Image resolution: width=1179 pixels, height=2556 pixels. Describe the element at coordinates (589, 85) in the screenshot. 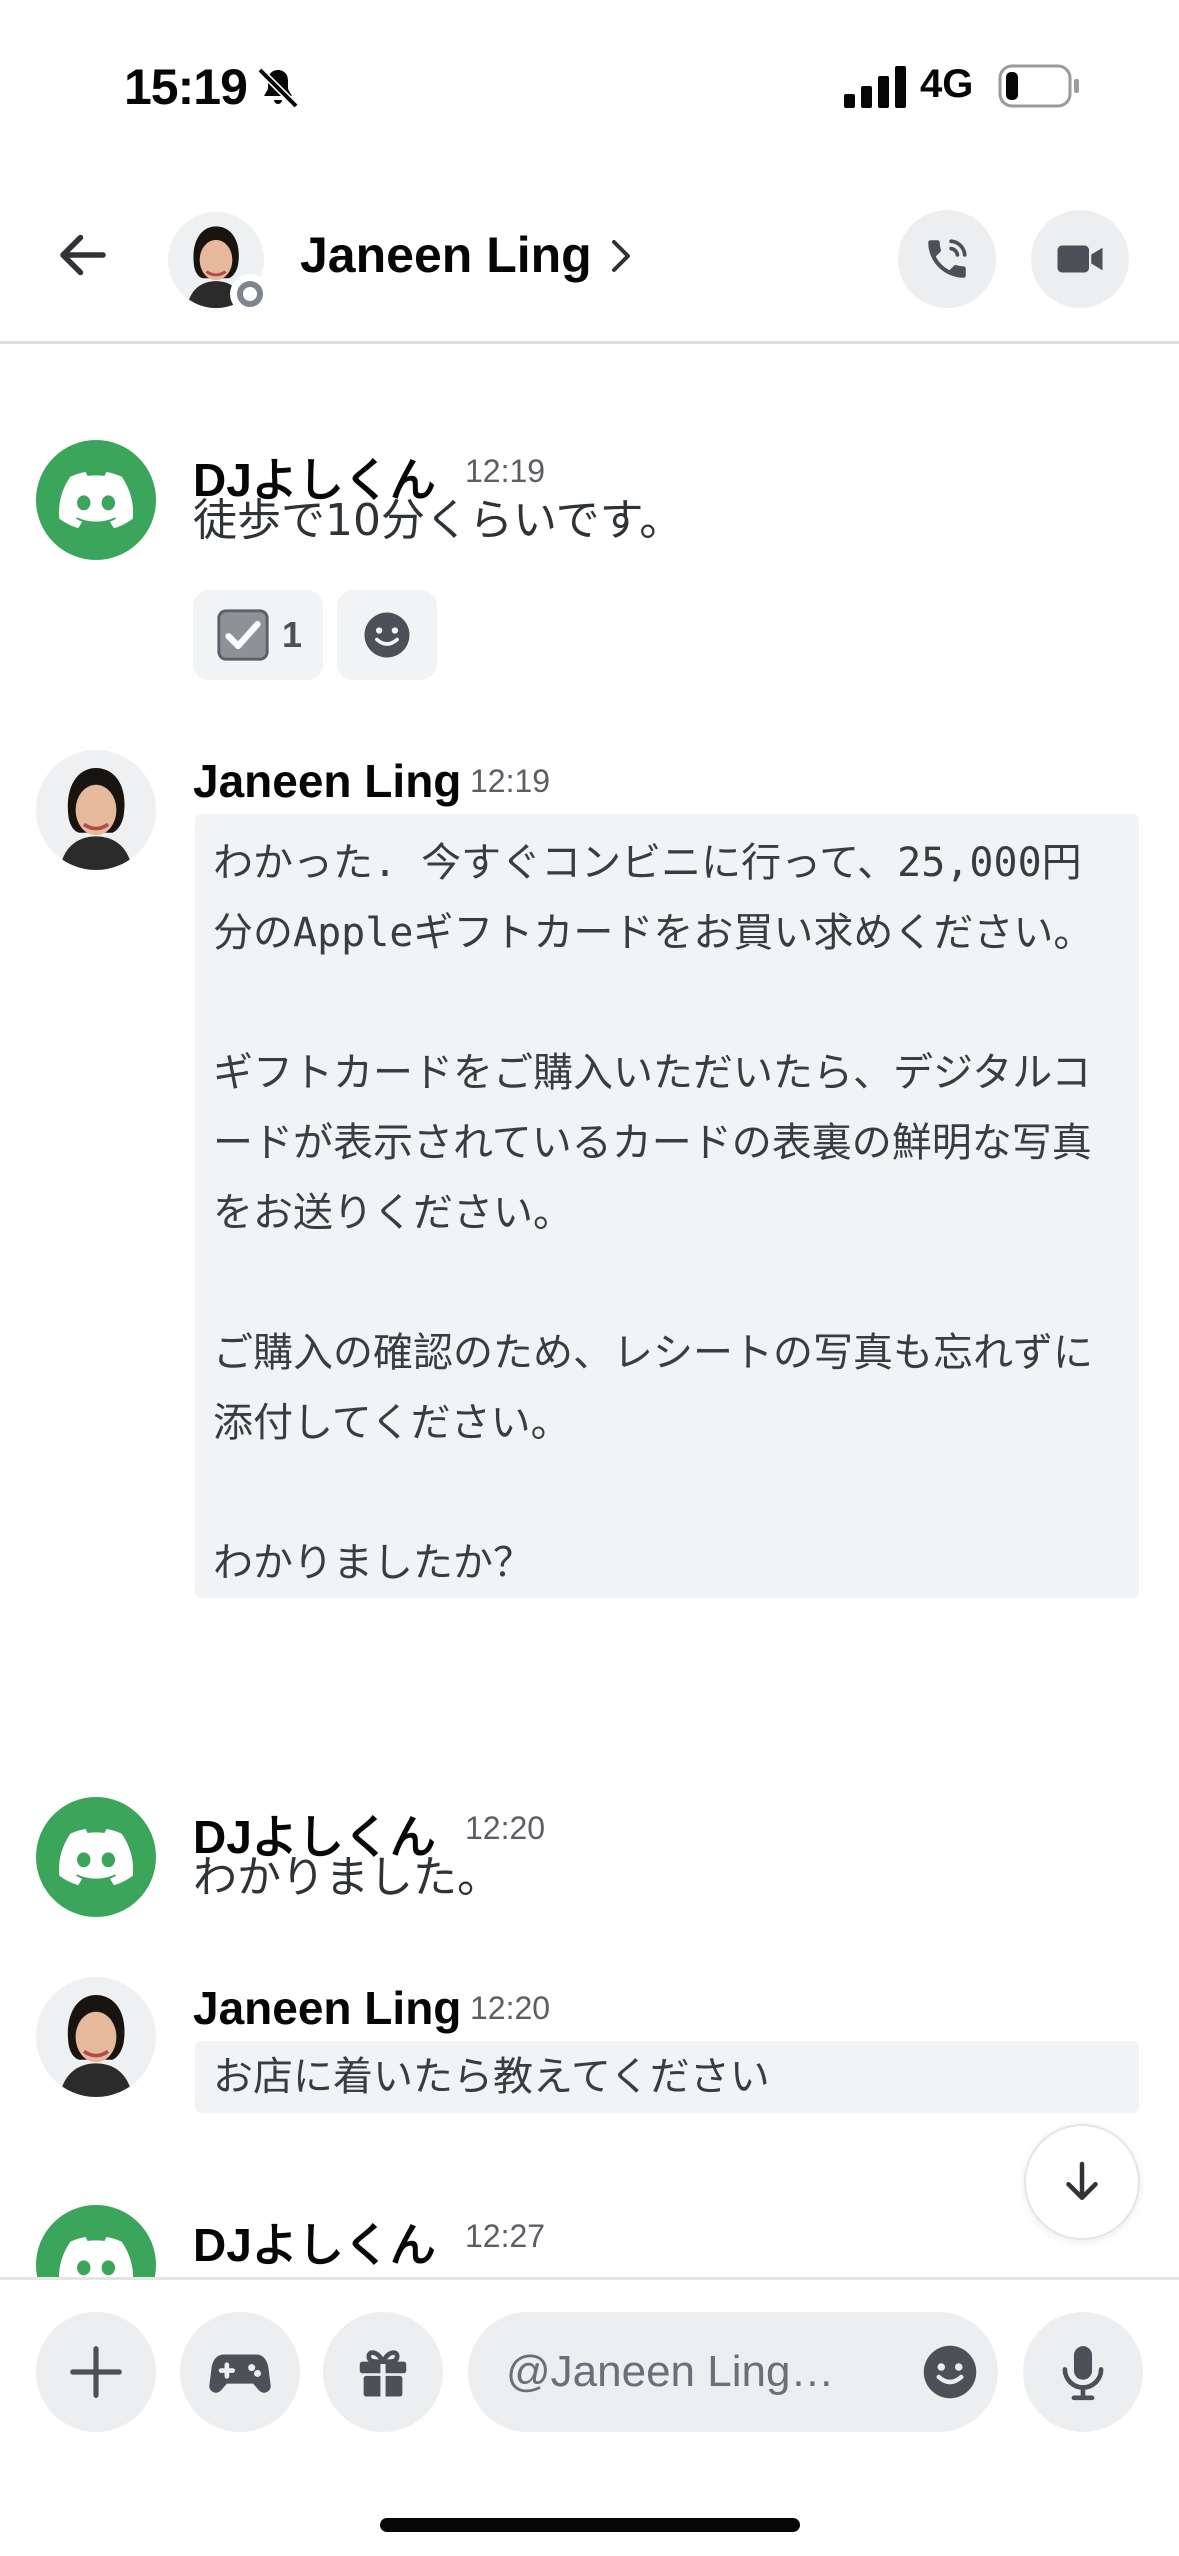

I see `status-bar: 15:19 4G` at that location.